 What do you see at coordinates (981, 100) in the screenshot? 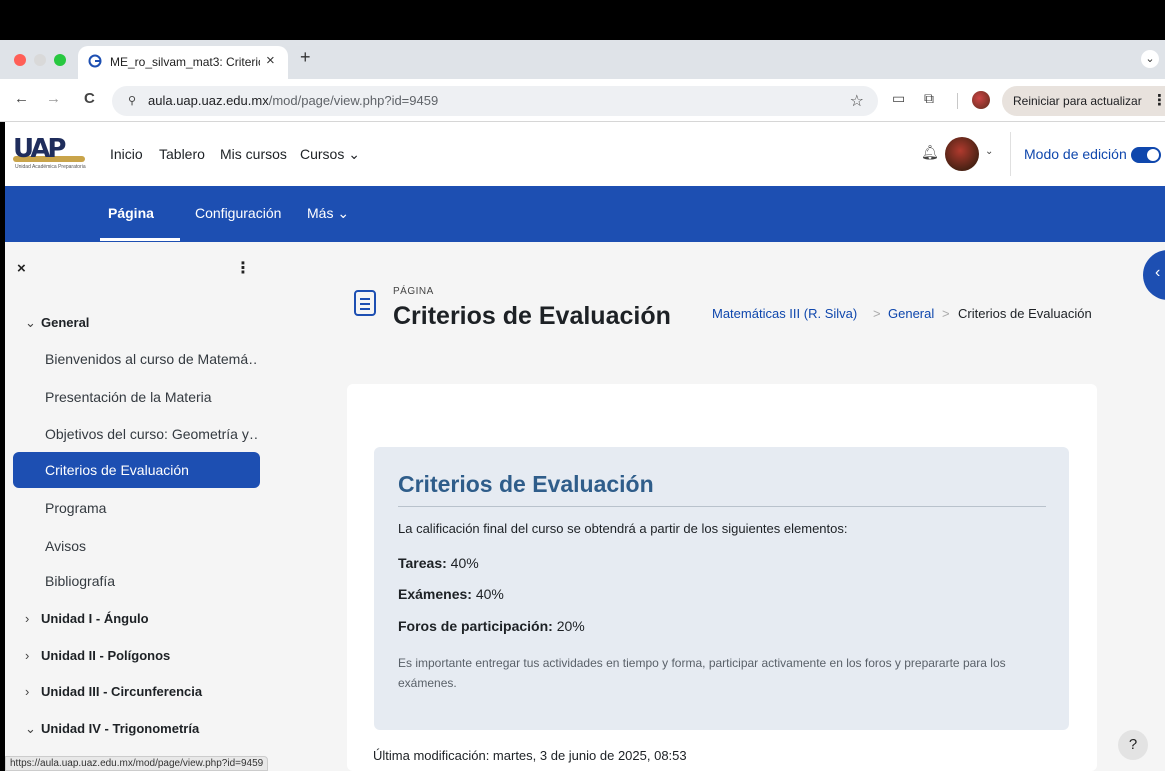
I see `profile-avatar-icon` at bounding box center [981, 100].